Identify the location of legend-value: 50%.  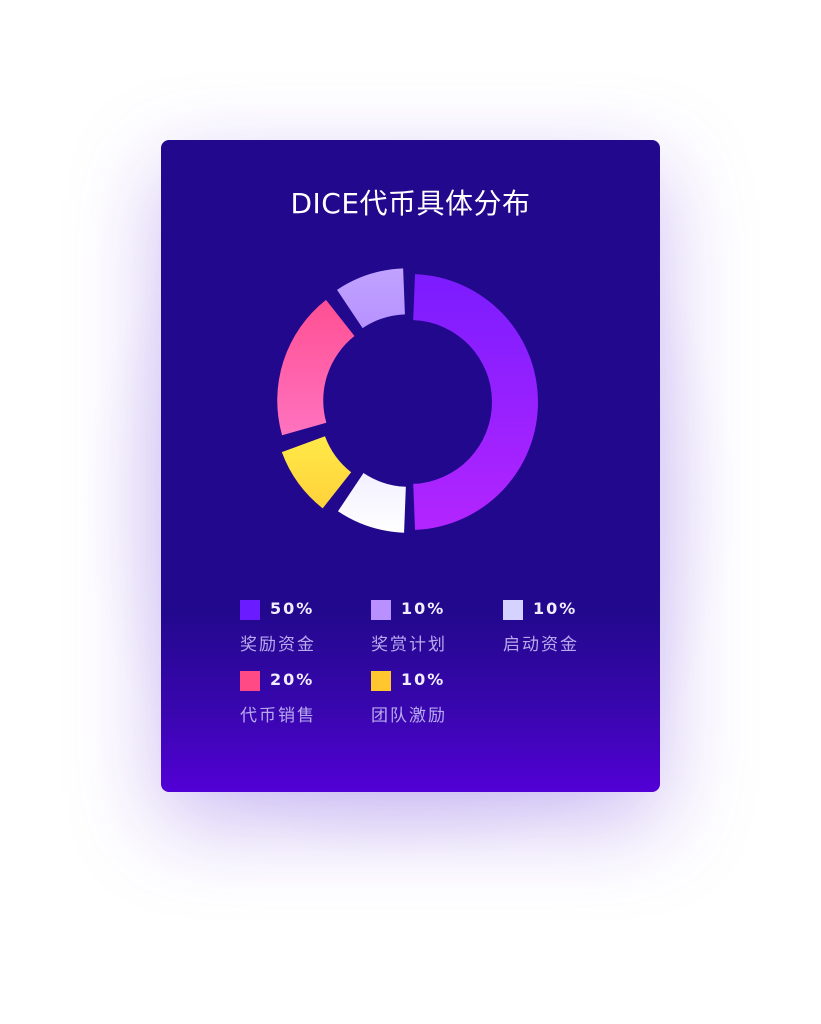
(292, 608).